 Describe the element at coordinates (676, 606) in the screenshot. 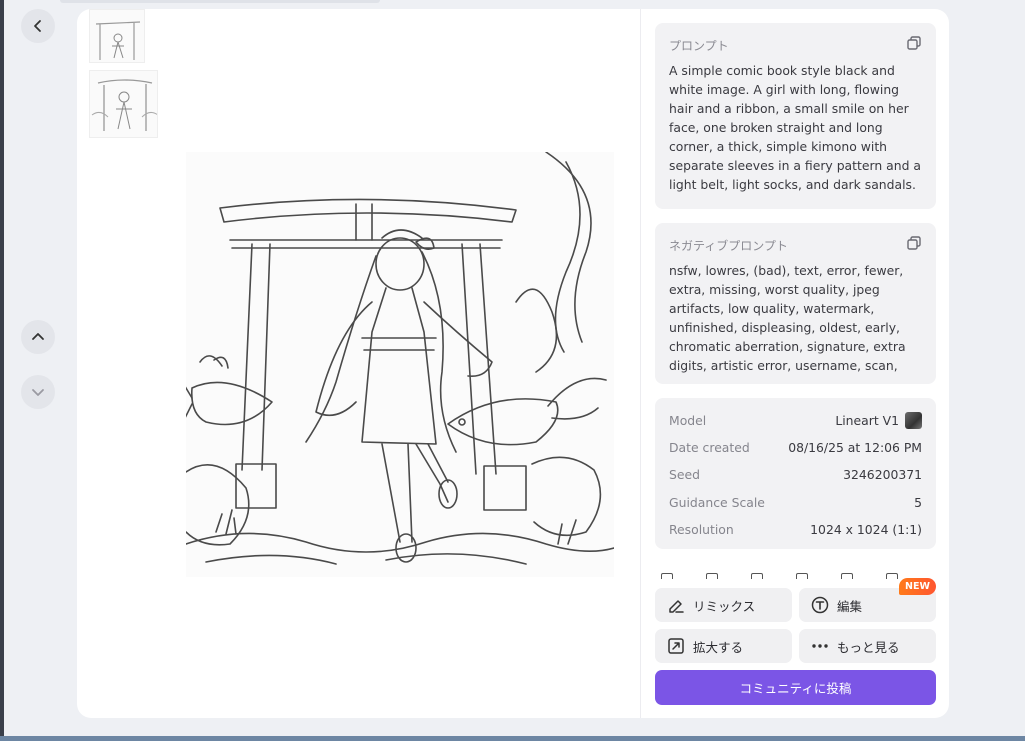

I see `remix-icon` at that location.